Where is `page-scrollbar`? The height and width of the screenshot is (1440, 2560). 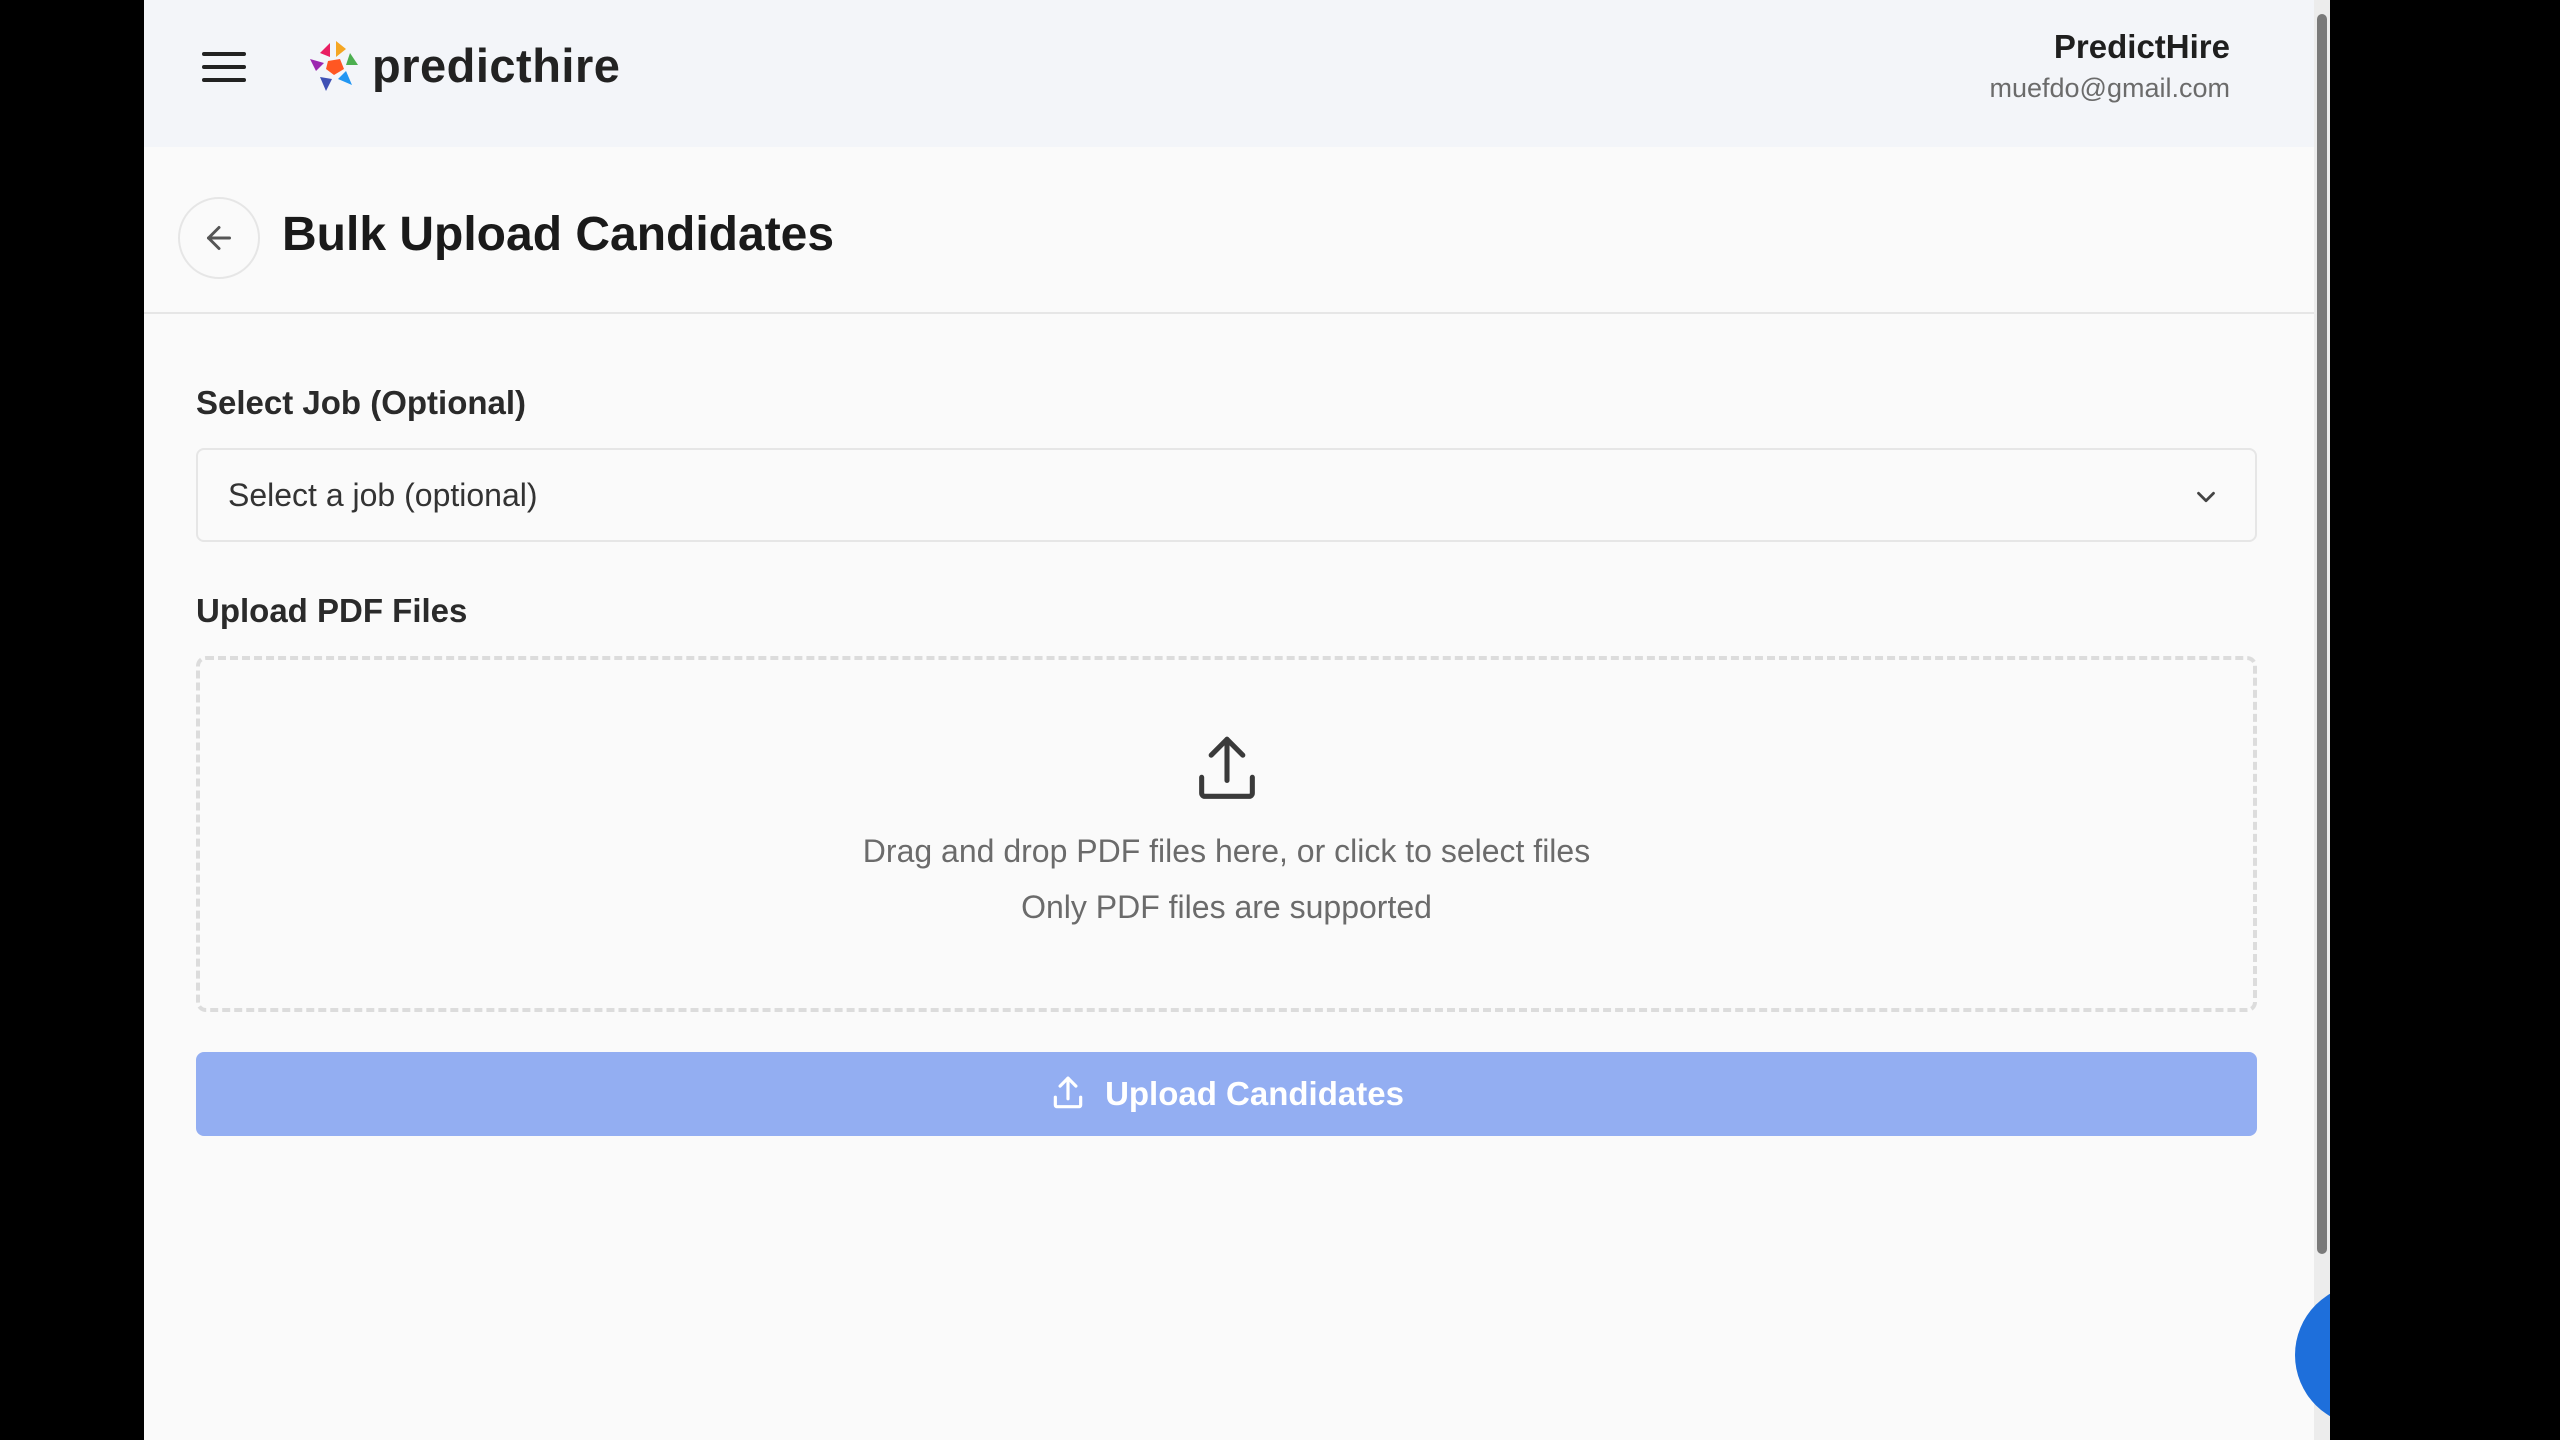 page-scrollbar is located at coordinates (2322, 720).